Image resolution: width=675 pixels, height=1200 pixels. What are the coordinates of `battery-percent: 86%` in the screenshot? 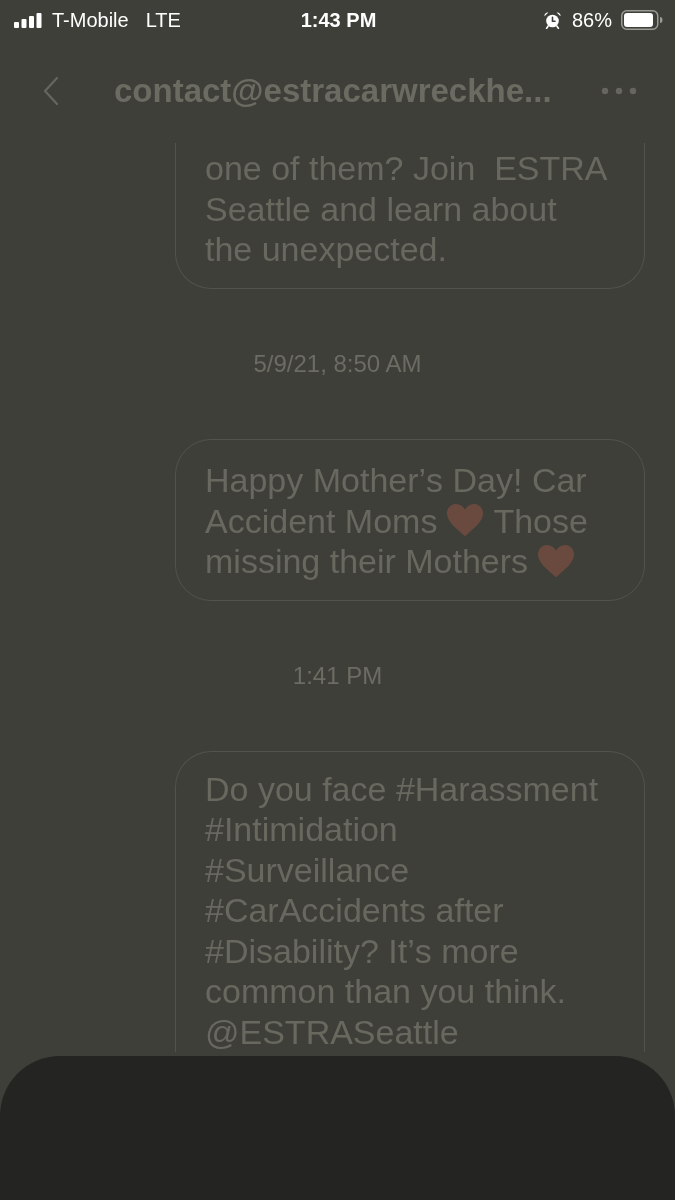 It's located at (591, 20).